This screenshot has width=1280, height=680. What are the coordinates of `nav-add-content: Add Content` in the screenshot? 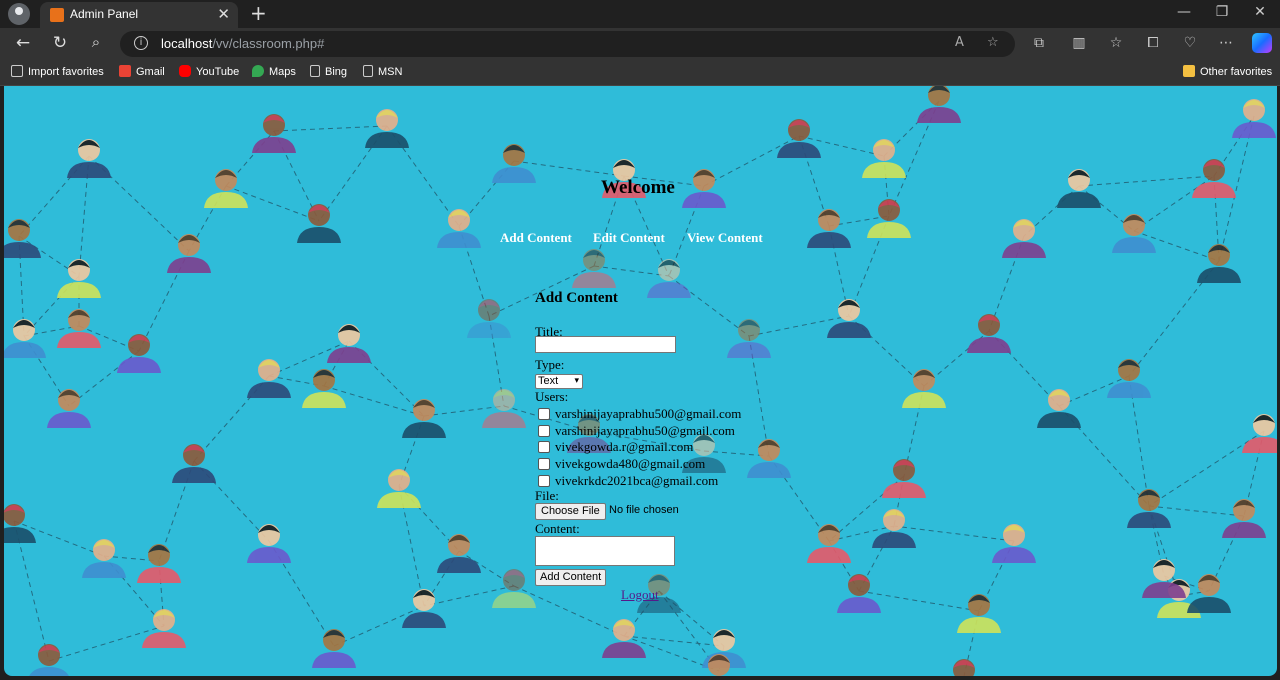 It's located at (536, 238).